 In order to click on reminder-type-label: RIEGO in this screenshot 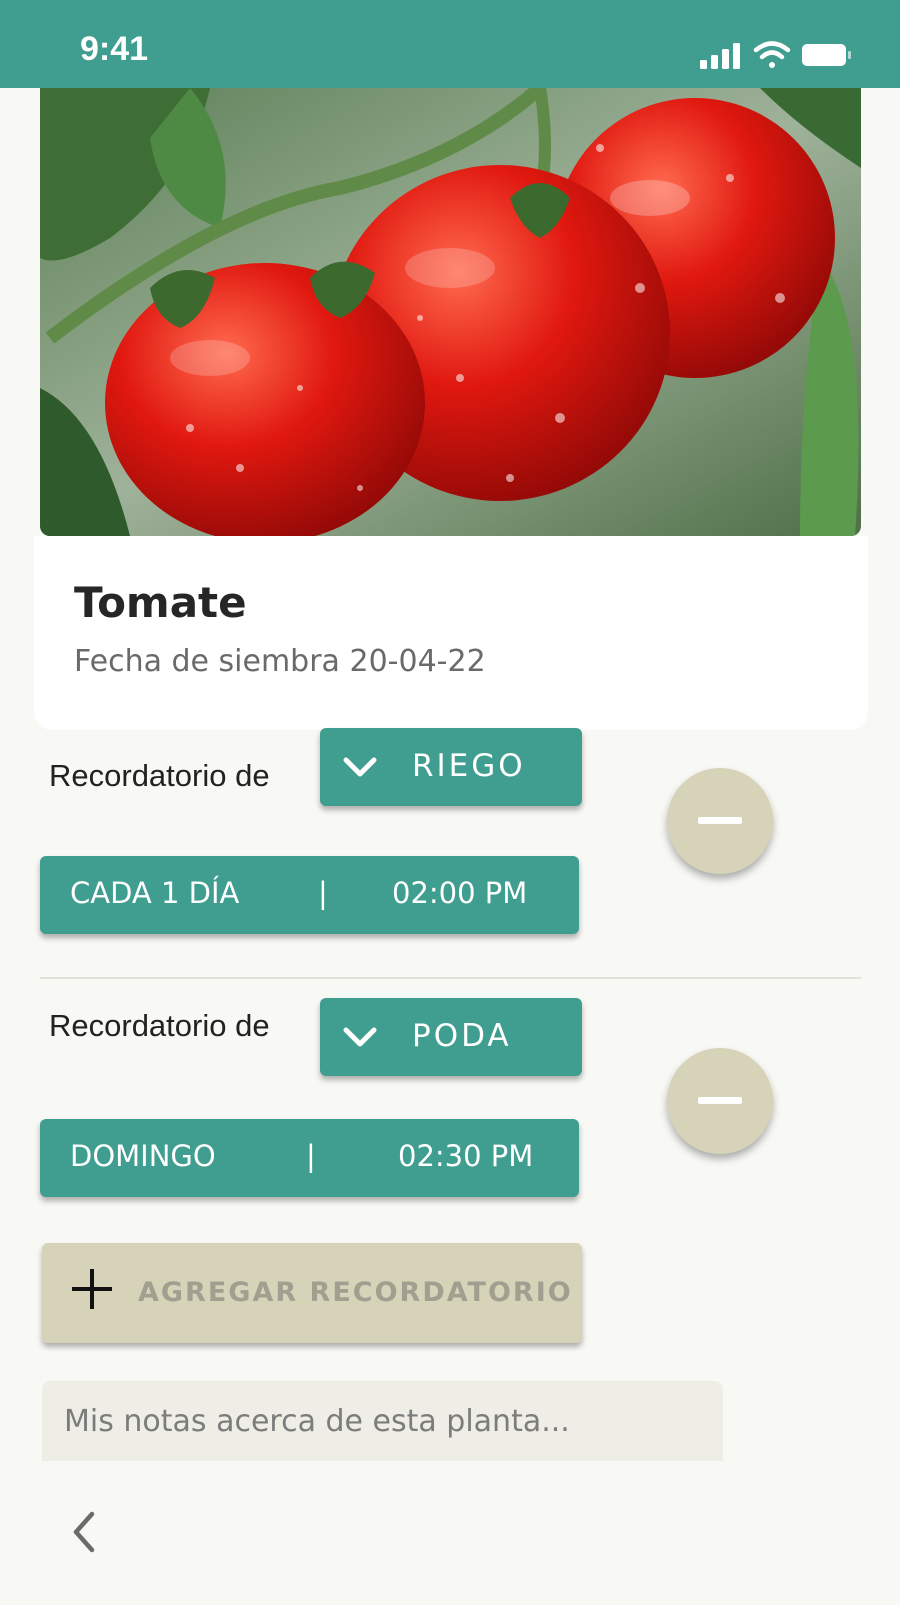, I will do `click(469, 766)`.